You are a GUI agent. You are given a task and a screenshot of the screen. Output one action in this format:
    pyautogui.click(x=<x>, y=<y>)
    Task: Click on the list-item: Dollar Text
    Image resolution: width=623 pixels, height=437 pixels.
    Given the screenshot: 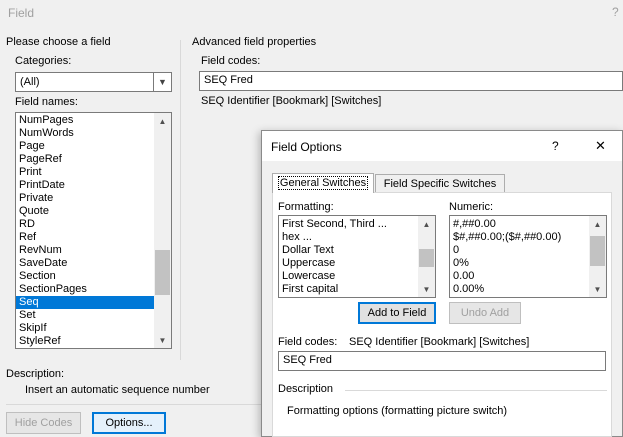 What is the action you would take?
    pyautogui.click(x=357, y=250)
    